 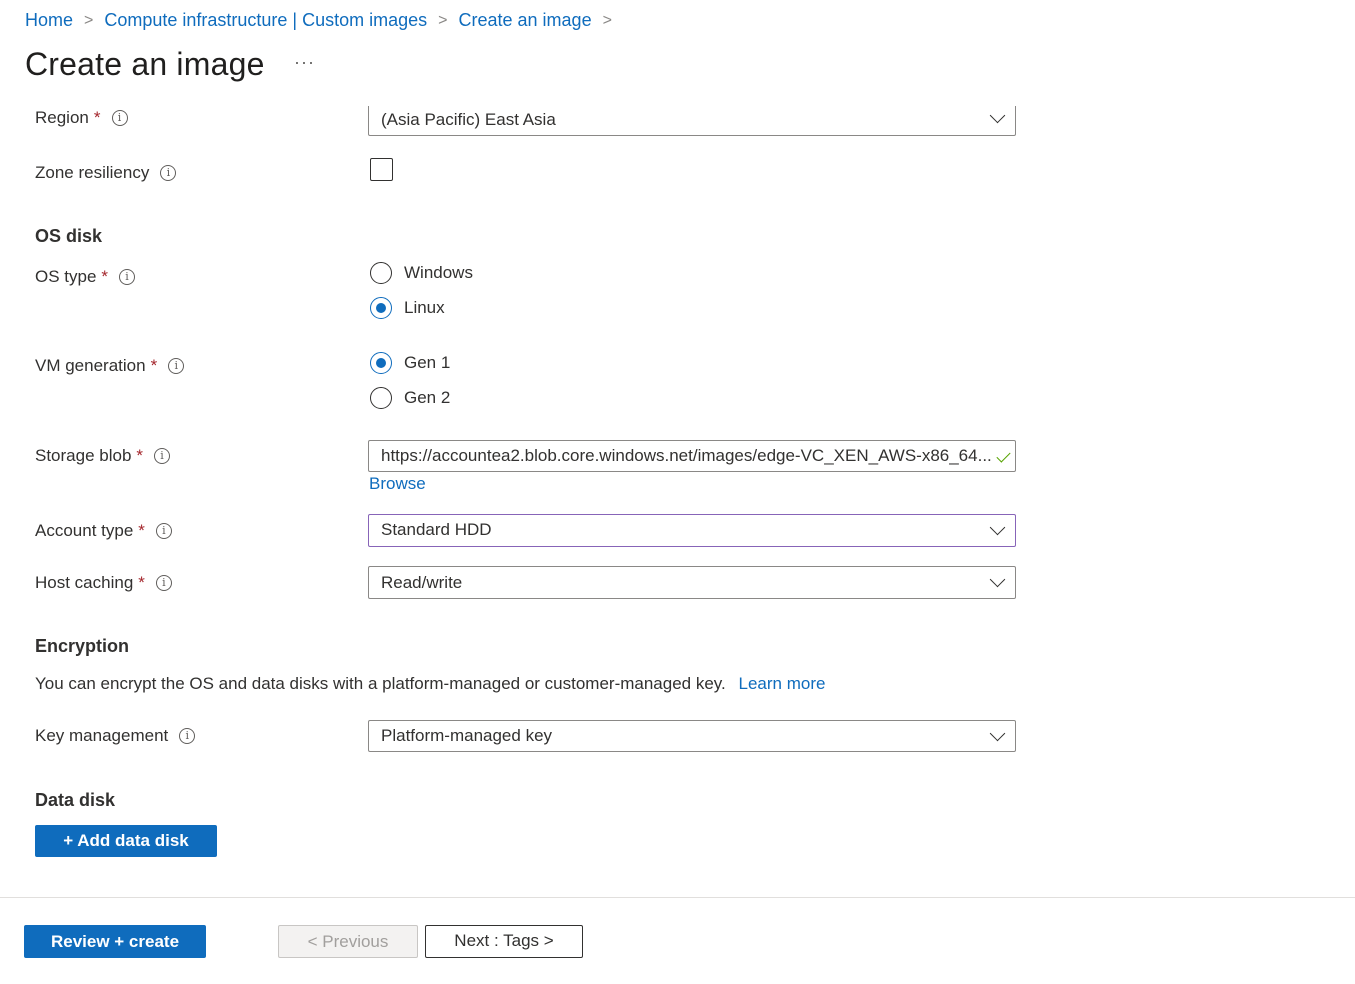 I want to click on os-type-label-text: OS type, so click(x=66, y=276).